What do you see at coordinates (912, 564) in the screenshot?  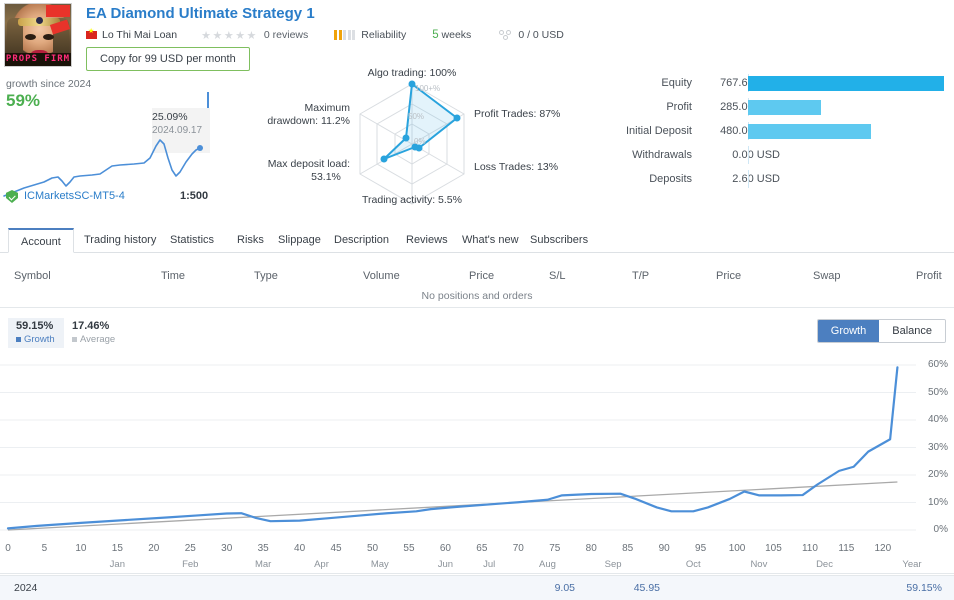 I see `x-axis-month: Year` at bounding box center [912, 564].